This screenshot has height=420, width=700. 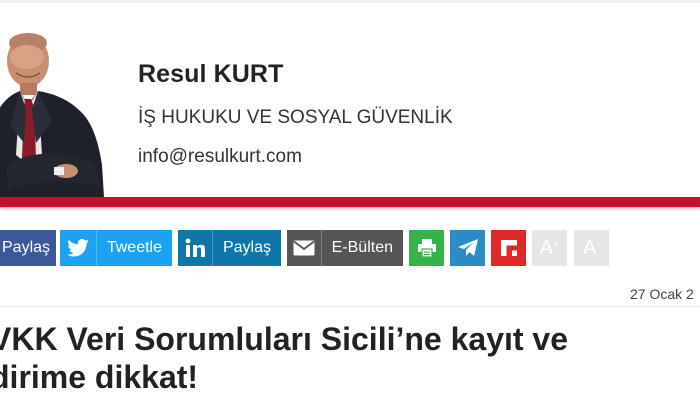 What do you see at coordinates (210, 74) in the screenshot?
I see `author-name: Resul KURT` at bounding box center [210, 74].